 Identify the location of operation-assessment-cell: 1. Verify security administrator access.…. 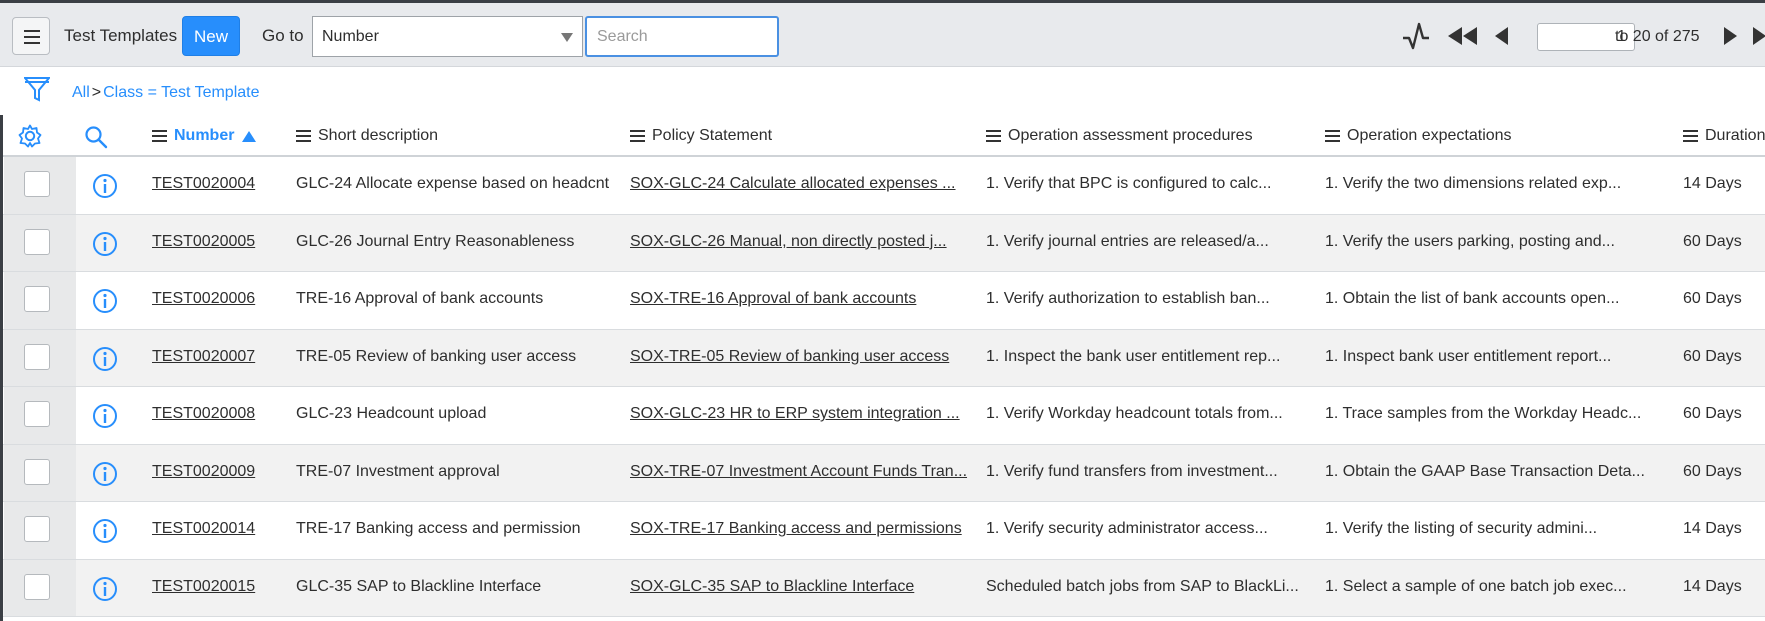
(1127, 528).